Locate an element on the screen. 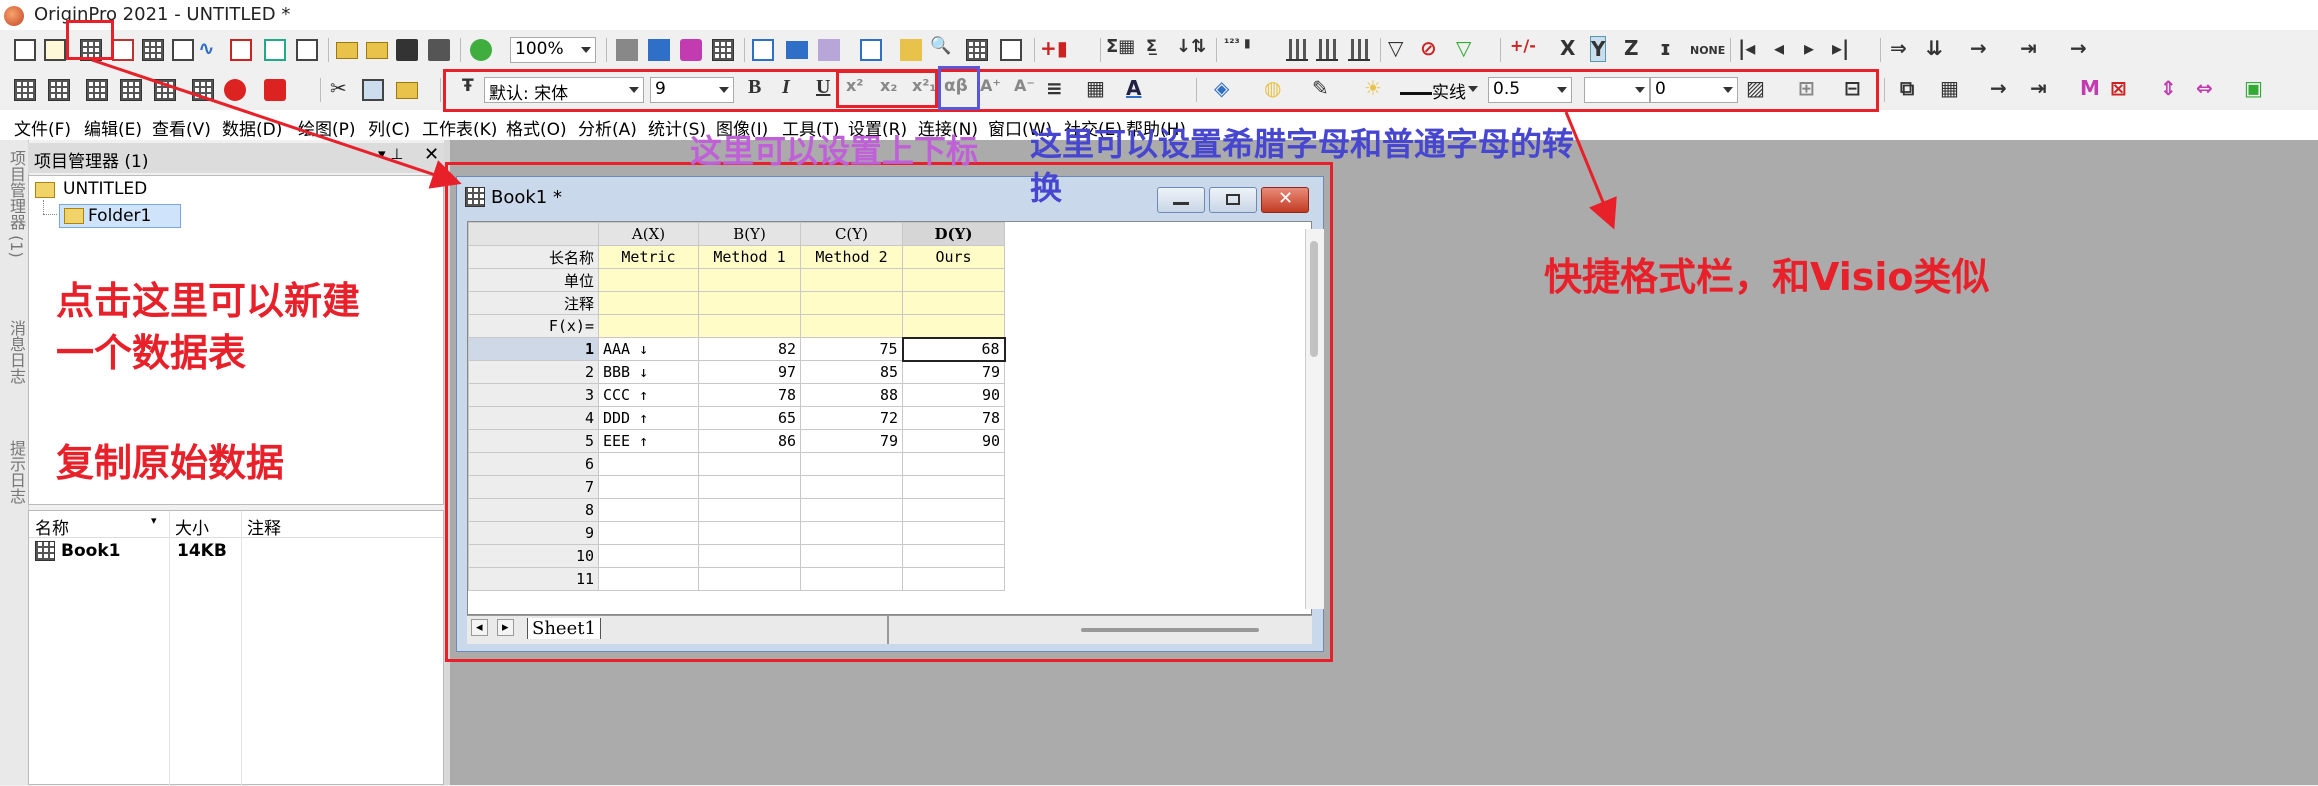  annotation-copy-data: 复制原始数据 is located at coordinates (170, 463).